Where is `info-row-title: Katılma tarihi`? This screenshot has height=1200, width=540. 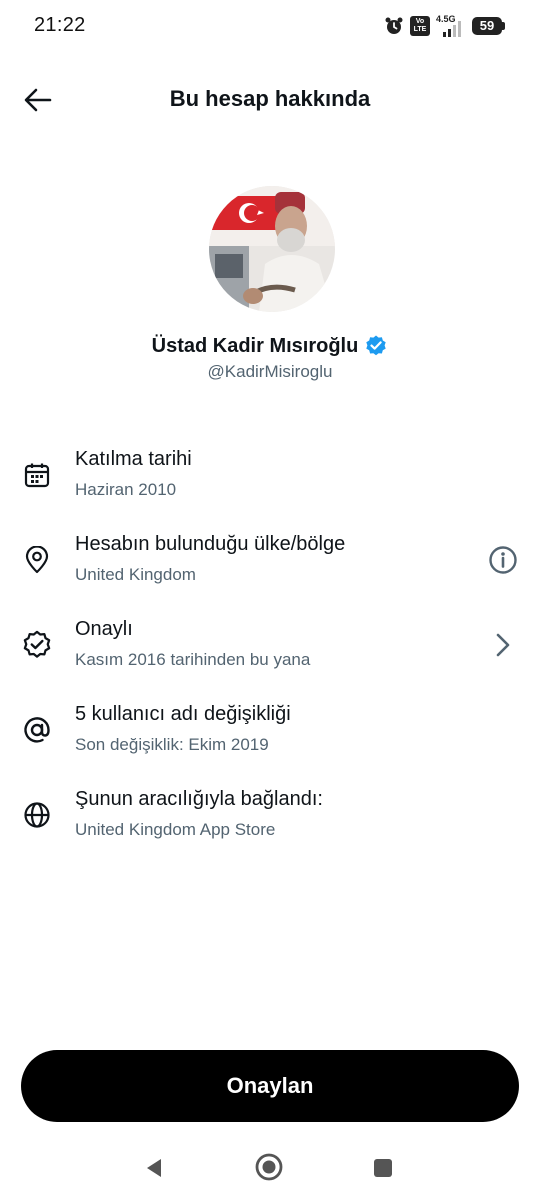 info-row-title: Katılma tarihi is located at coordinates (133, 459).